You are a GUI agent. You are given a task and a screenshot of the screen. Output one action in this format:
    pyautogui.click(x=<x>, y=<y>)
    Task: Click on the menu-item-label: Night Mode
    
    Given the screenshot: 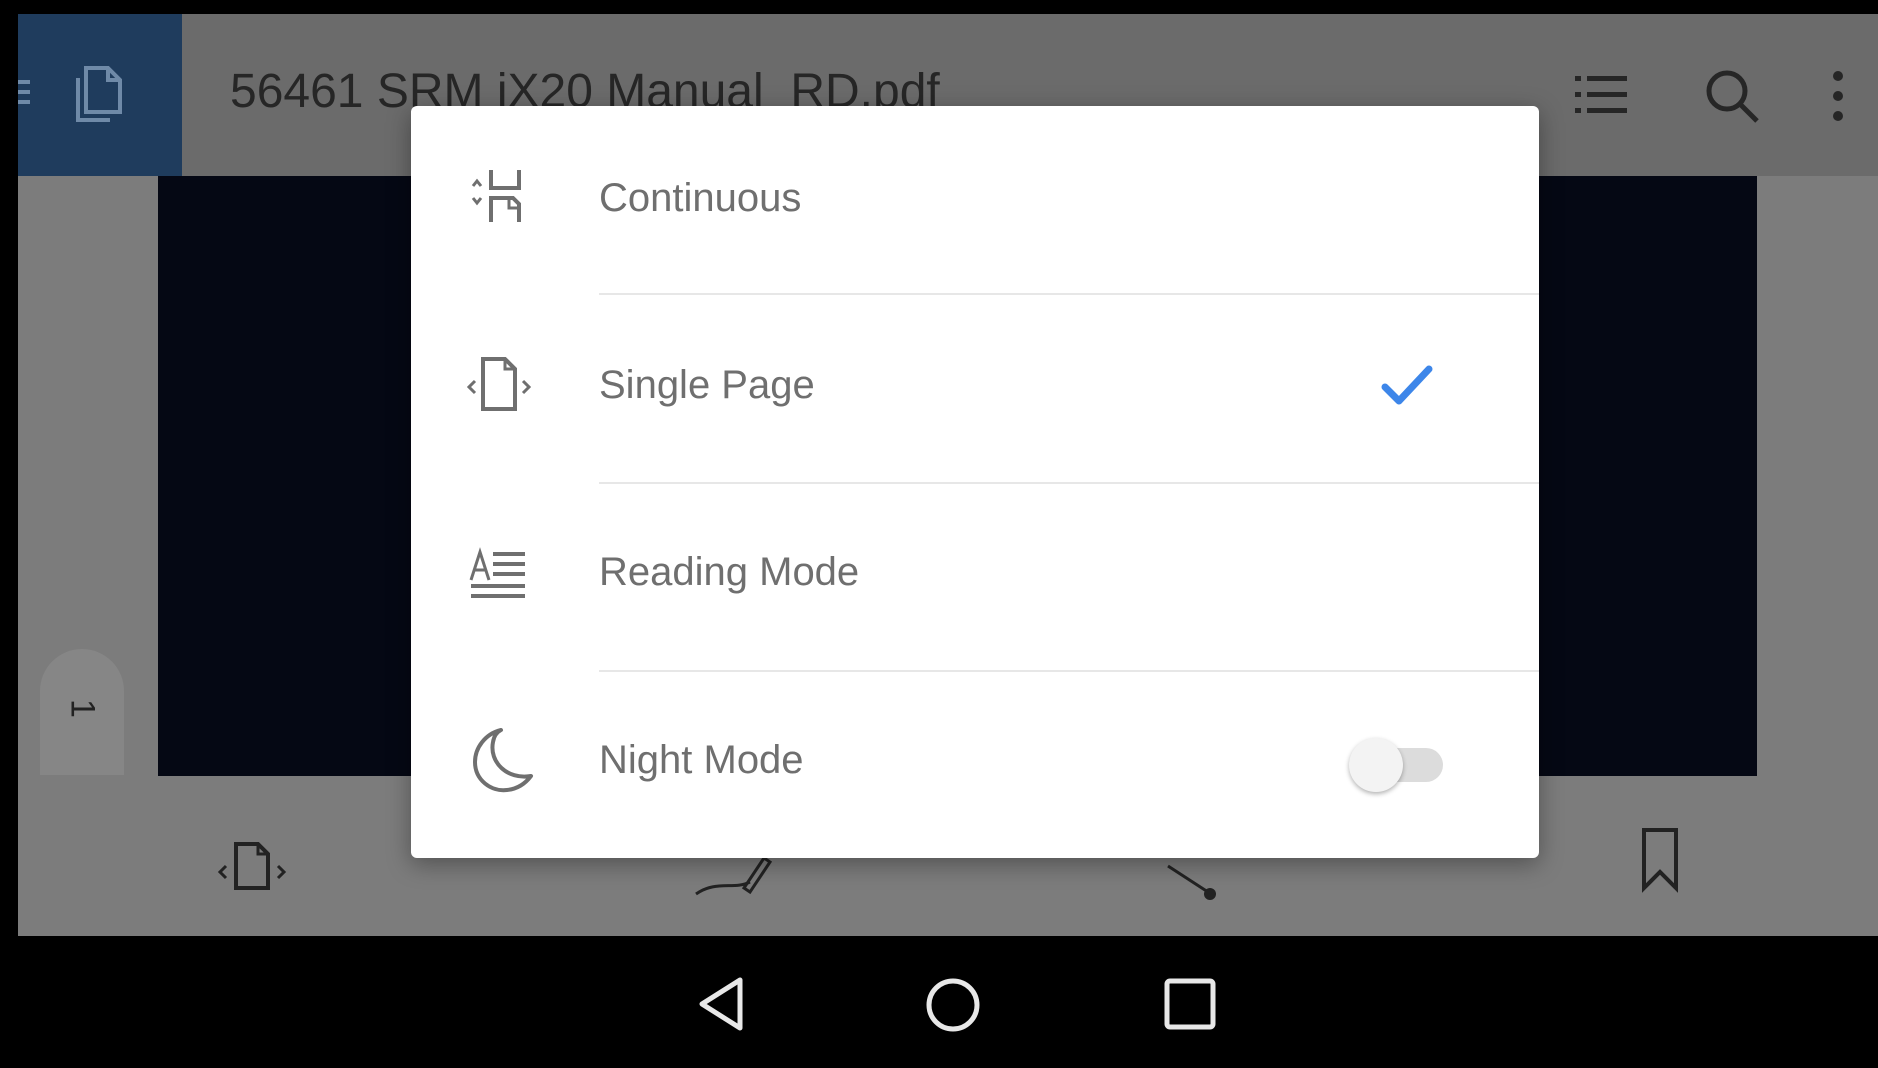 What is the action you would take?
    pyautogui.click(x=701, y=760)
    